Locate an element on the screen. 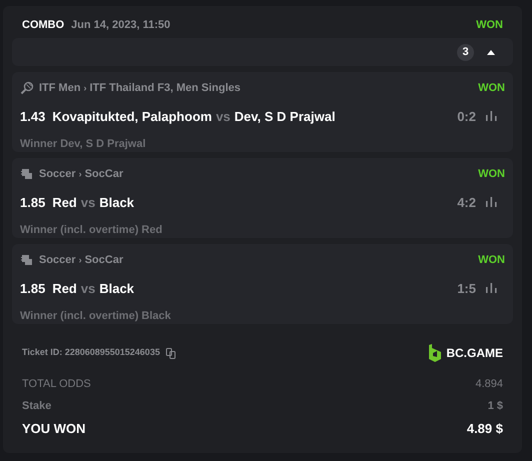 The image size is (532, 461). market-selection: Winner (incl. overtime) Red is located at coordinates (92, 230).